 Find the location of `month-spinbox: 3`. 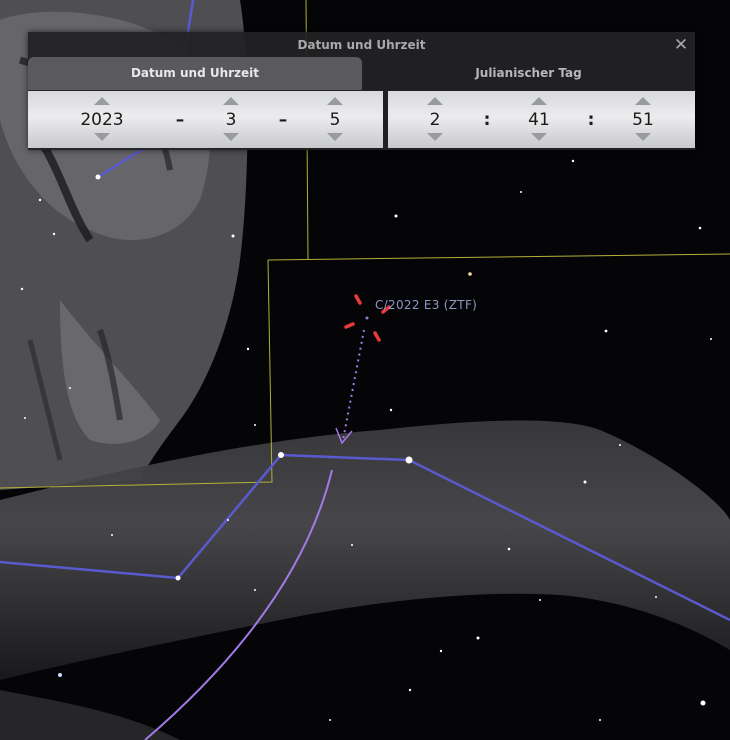

month-spinbox: 3 is located at coordinates (231, 119).